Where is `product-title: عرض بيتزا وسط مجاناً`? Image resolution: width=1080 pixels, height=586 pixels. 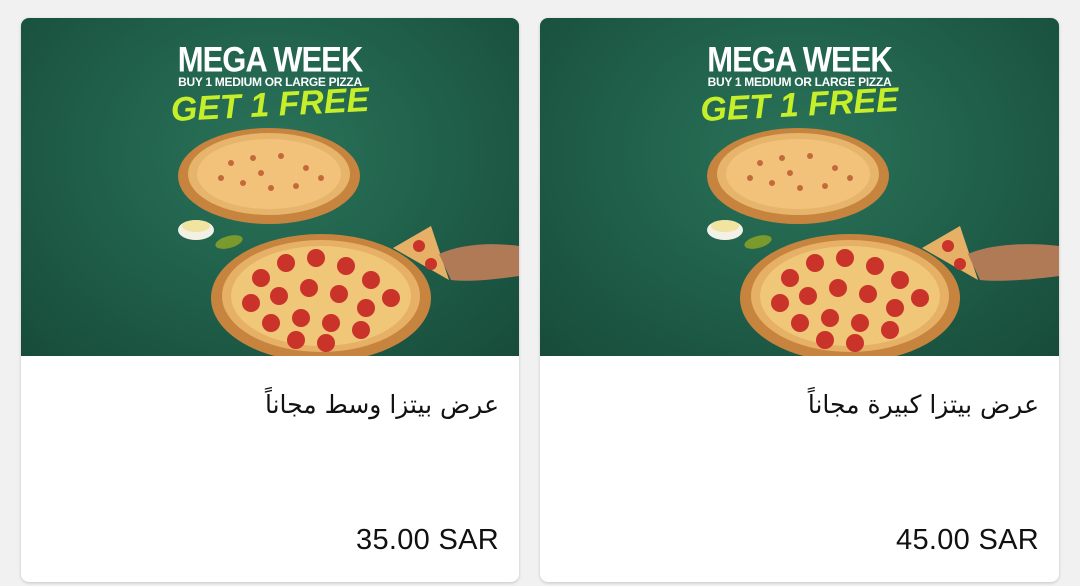
product-title: عرض بيتزا وسط مجاناً is located at coordinates (381, 404).